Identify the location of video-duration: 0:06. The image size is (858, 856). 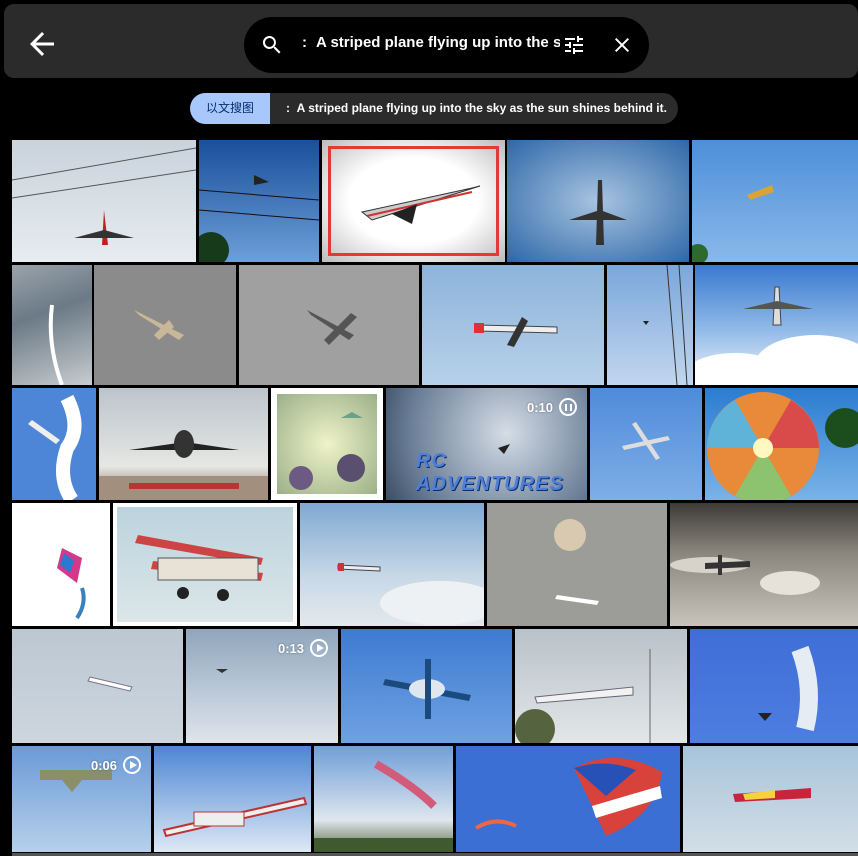
(116, 765).